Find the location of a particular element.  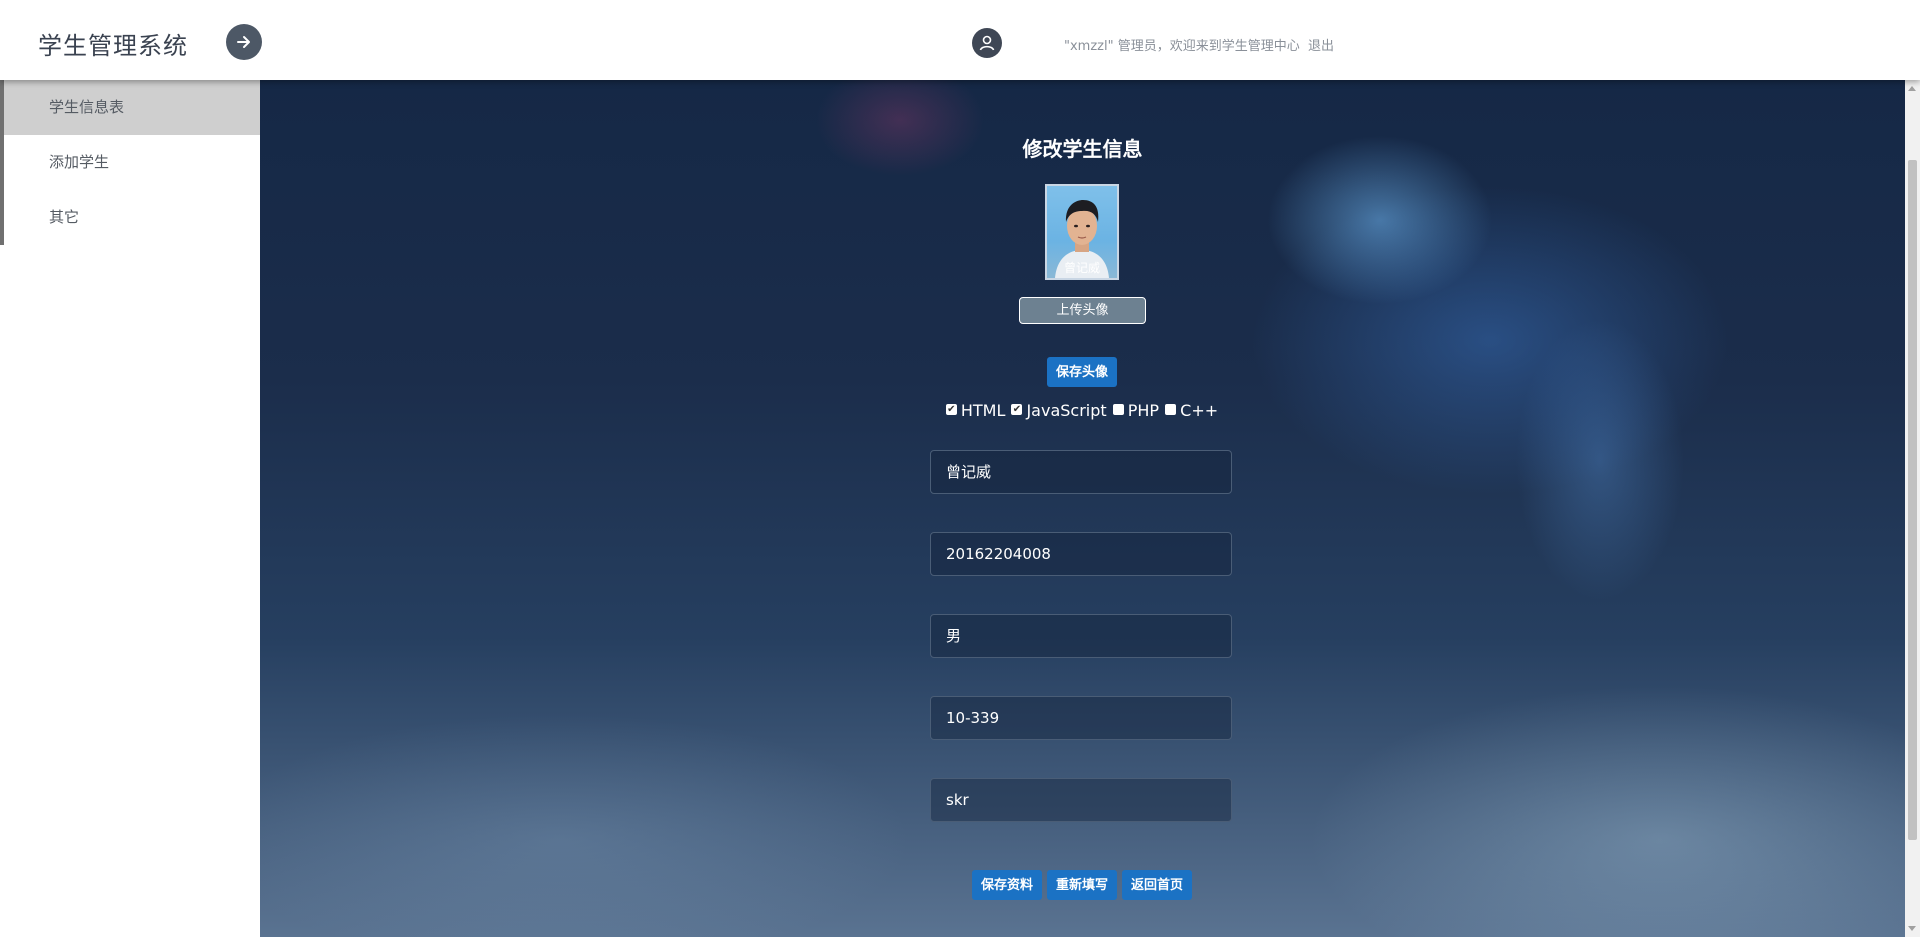

room-field: 10-339 is located at coordinates (1081, 718).